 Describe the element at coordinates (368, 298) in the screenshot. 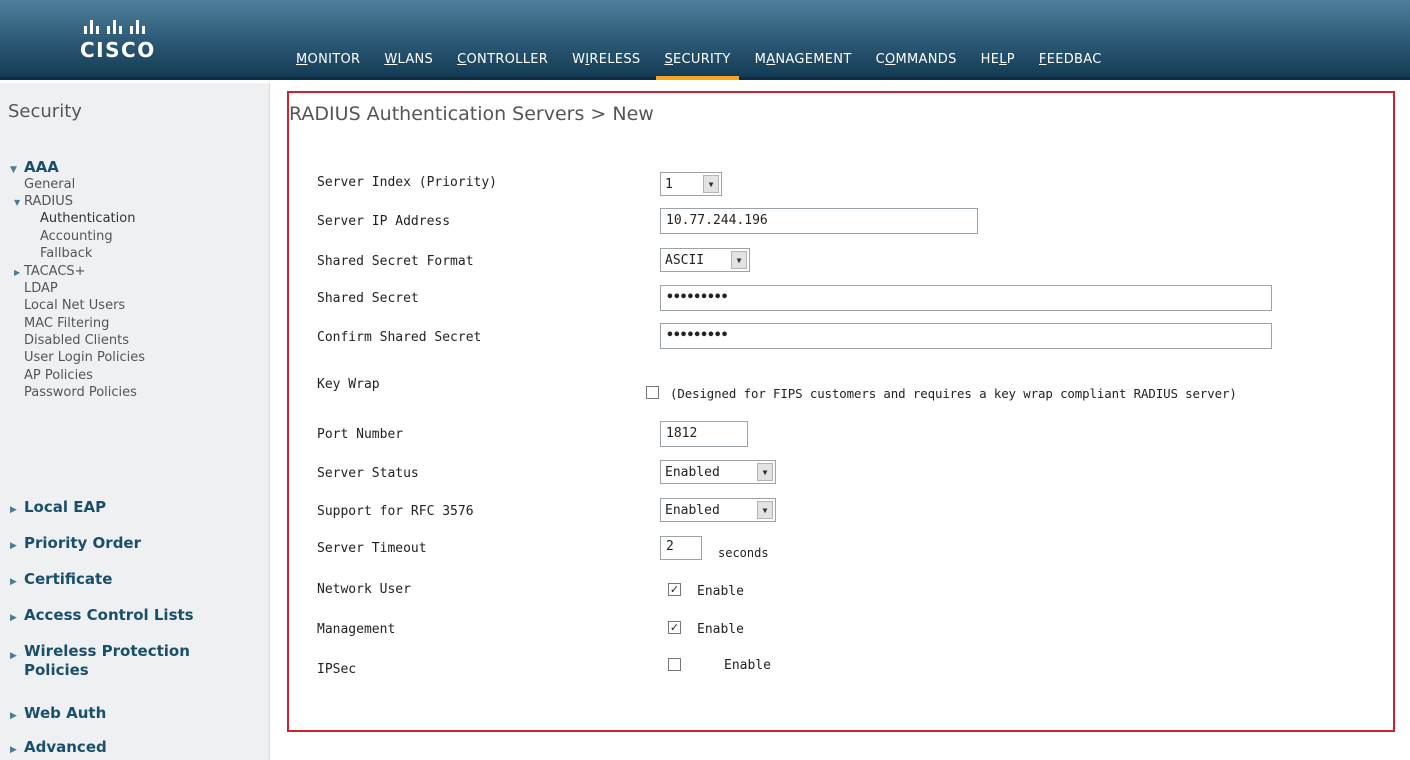

I see `shared-secret-label: Shared Secret` at that location.